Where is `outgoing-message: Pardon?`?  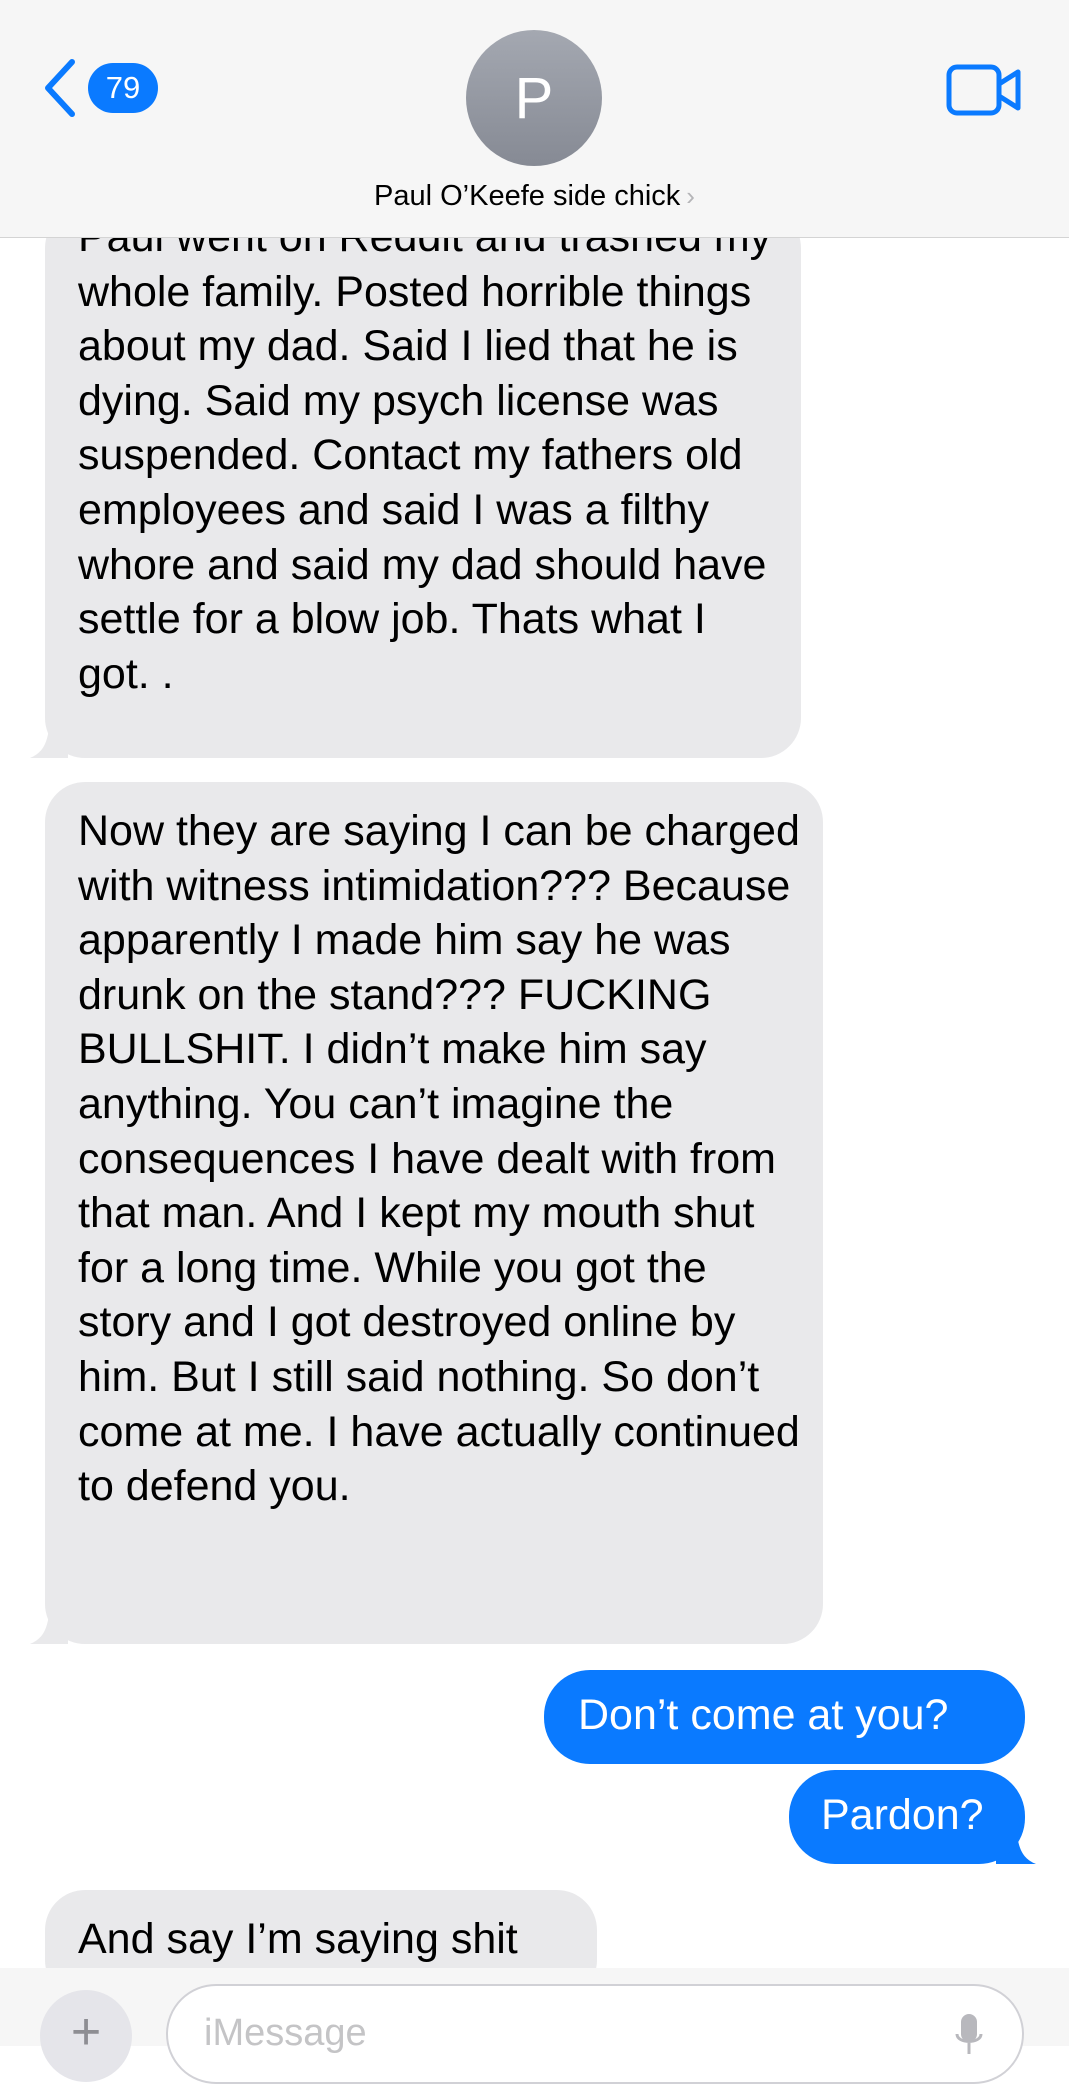 outgoing-message: Pardon? is located at coordinates (907, 1817).